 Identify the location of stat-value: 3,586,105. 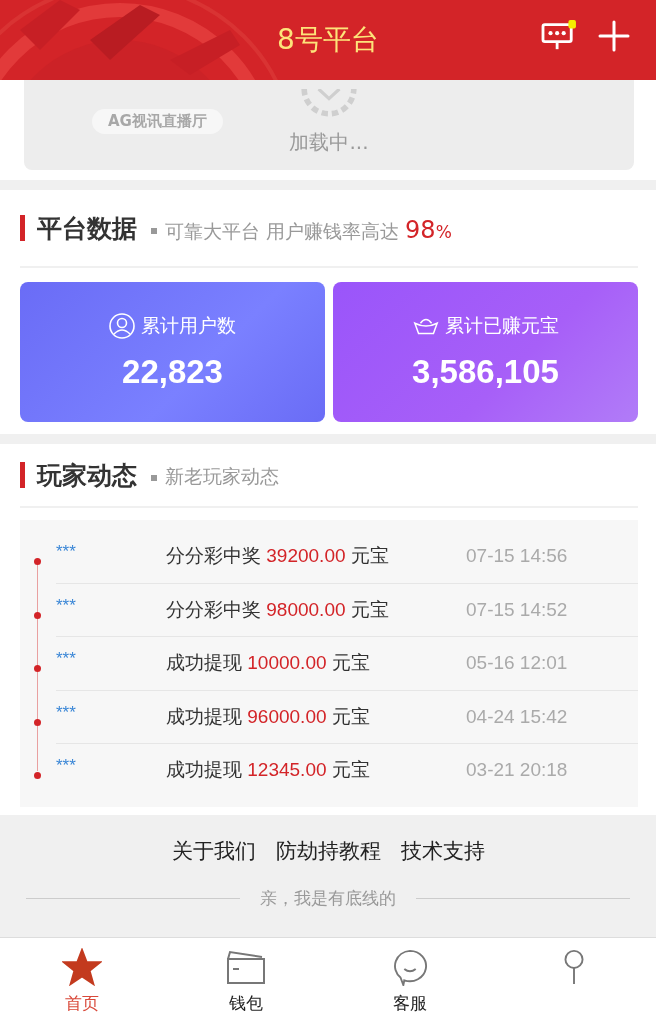
(485, 372).